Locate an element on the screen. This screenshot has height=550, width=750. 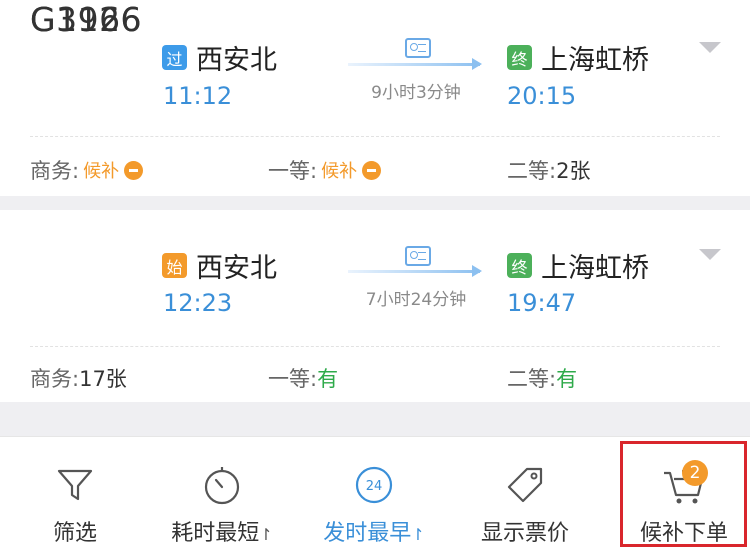
waitlist-order-button: 候补下单 is located at coordinates (684, 493).